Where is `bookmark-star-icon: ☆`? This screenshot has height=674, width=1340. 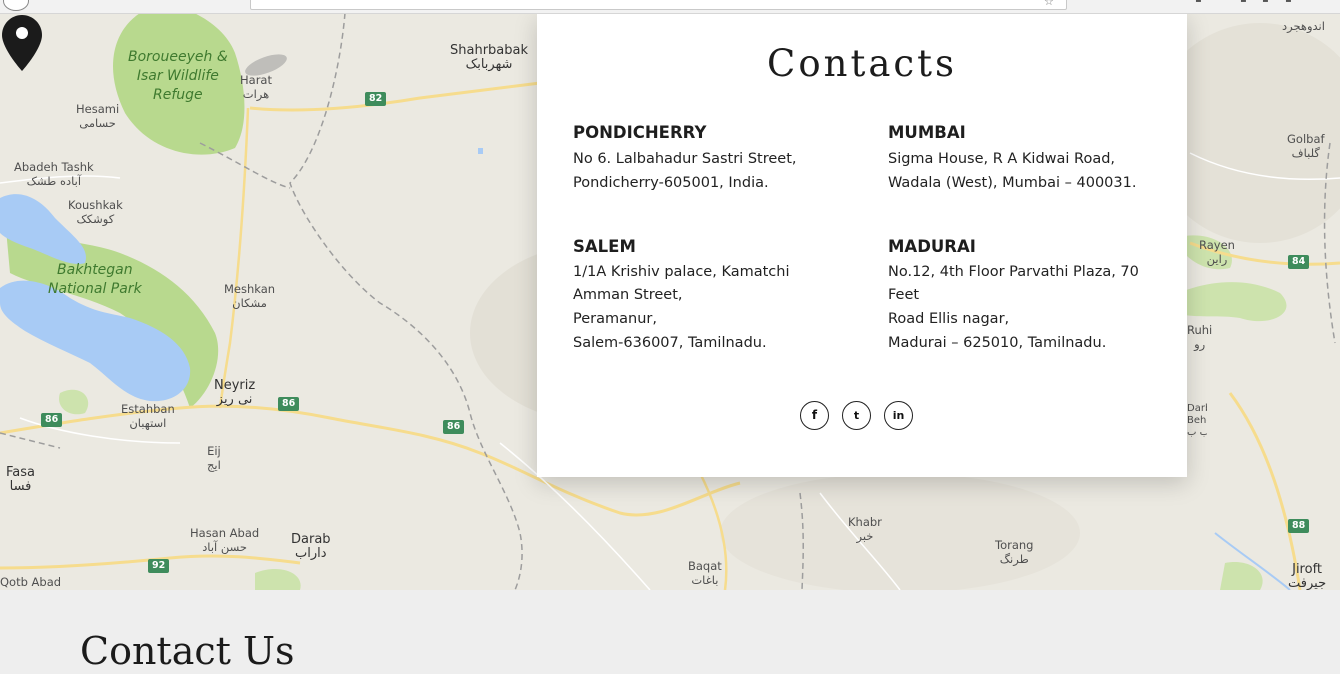 bookmark-star-icon: ☆ is located at coordinates (1049, 4).